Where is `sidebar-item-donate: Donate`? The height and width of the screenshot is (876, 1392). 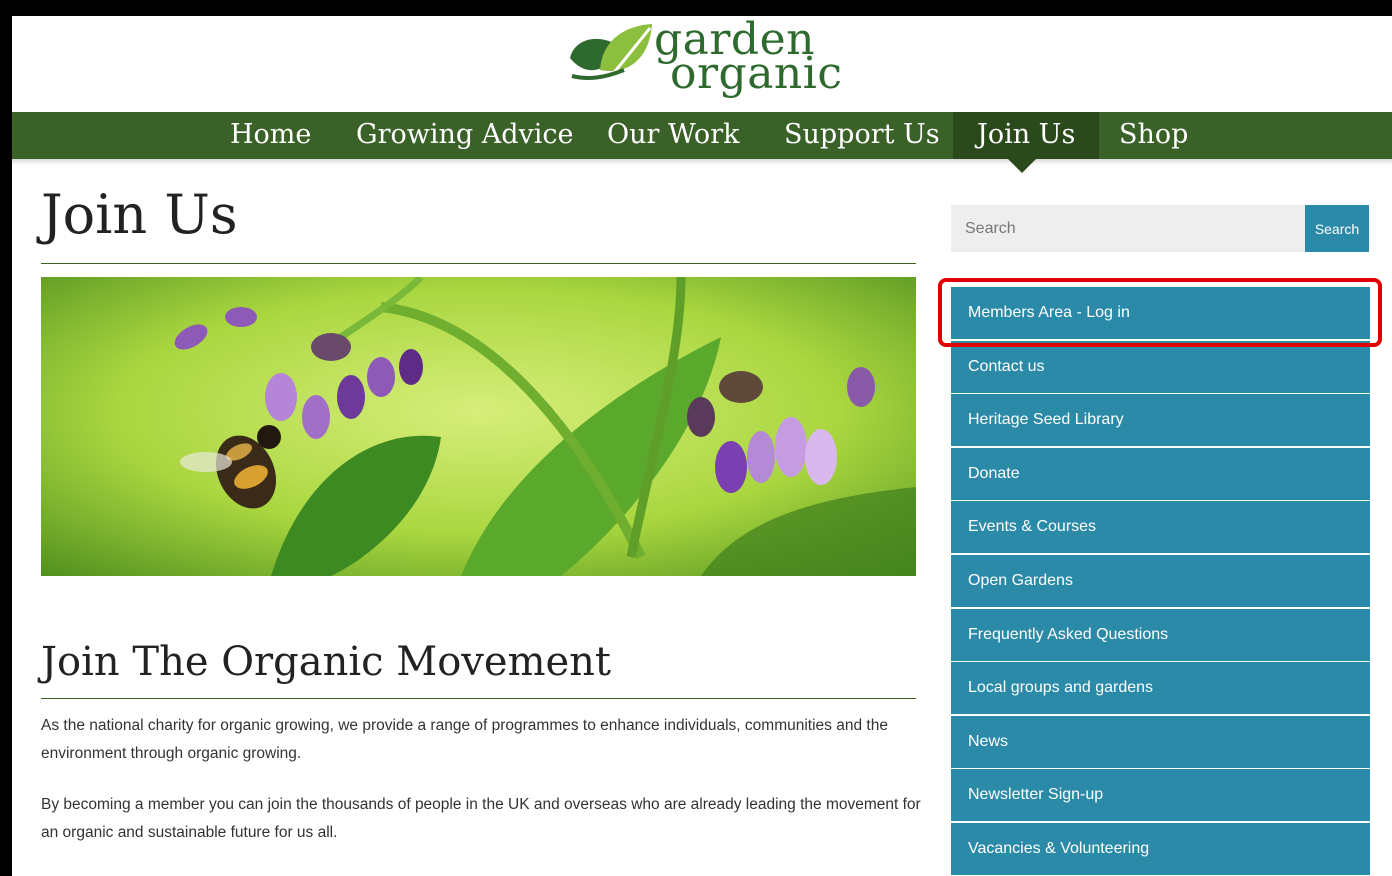
sidebar-item-donate: Donate is located at coordinates (1160, 474).